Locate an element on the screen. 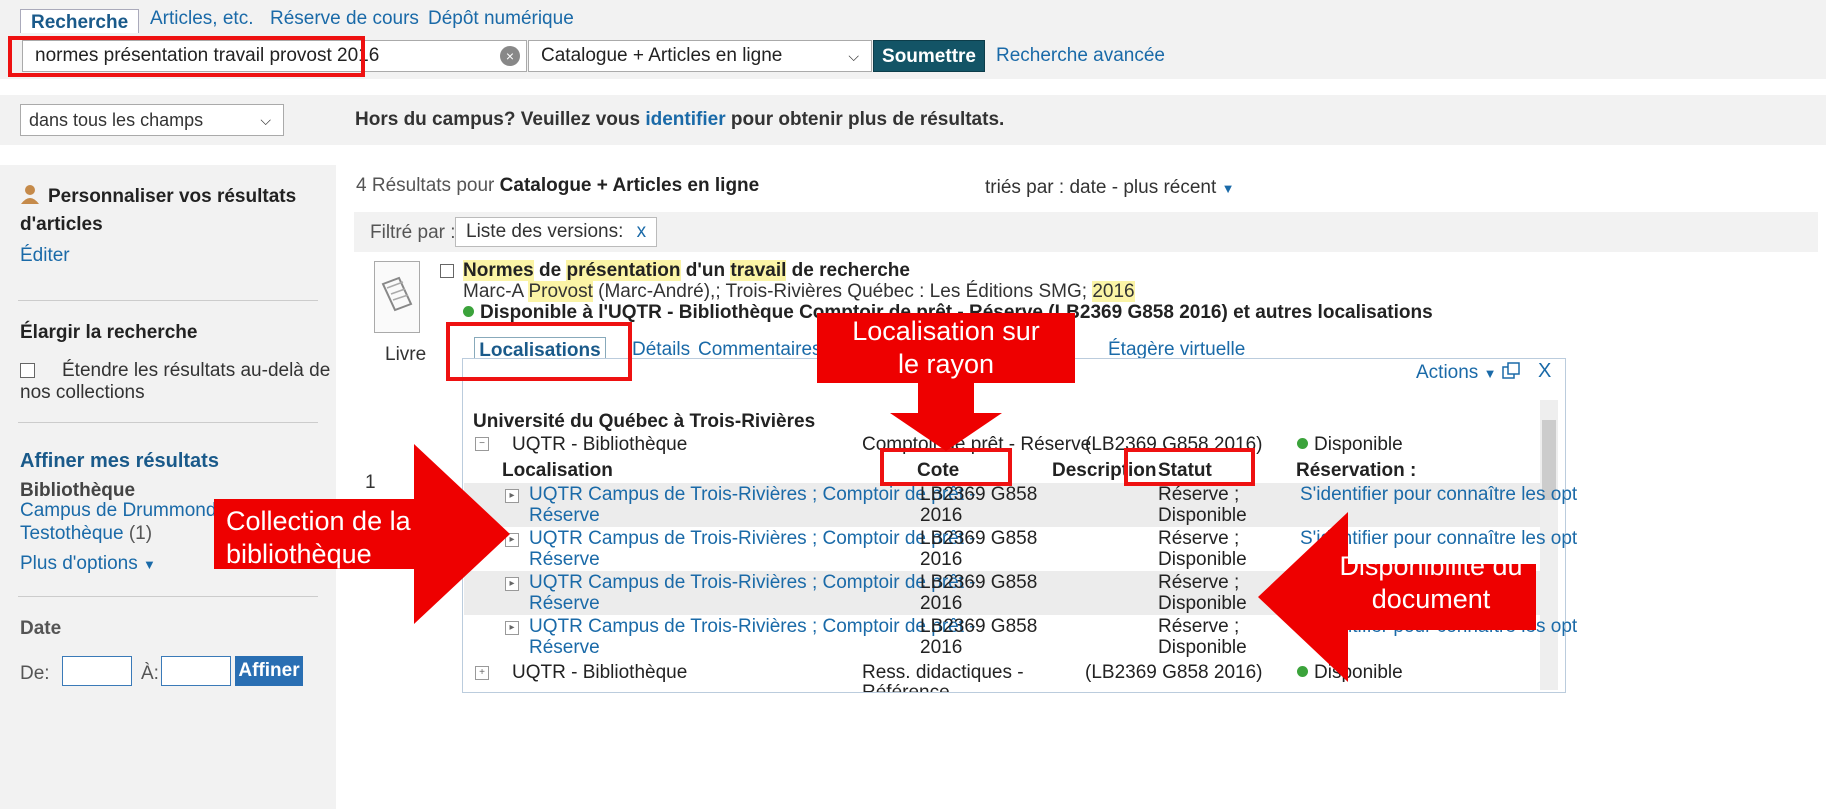 The width and height of the screenshot is (1826, 809). tab-reserve-cours: Réserve de cours is located at coordinates (344, 19).